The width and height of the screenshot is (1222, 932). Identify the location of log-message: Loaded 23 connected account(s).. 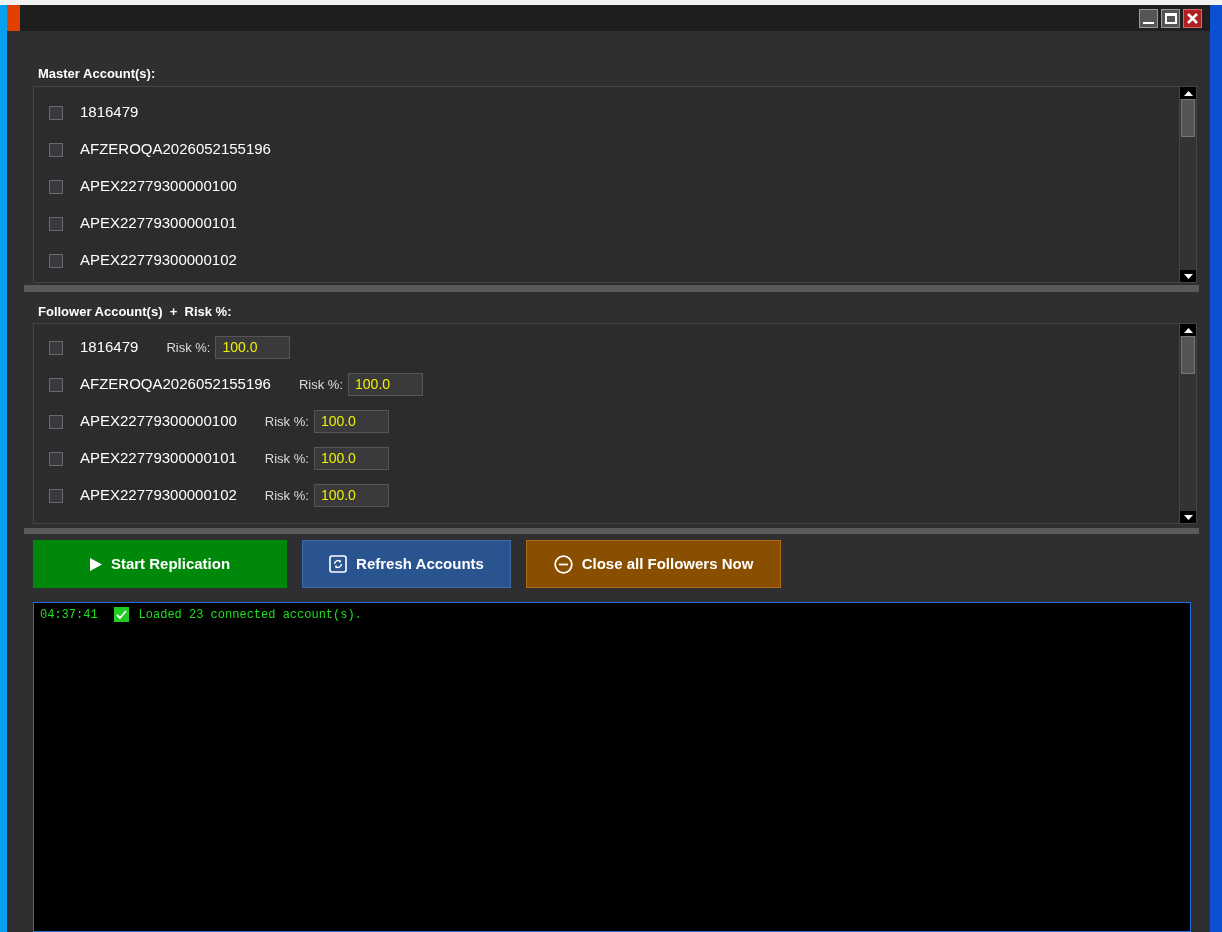
(250, 615).